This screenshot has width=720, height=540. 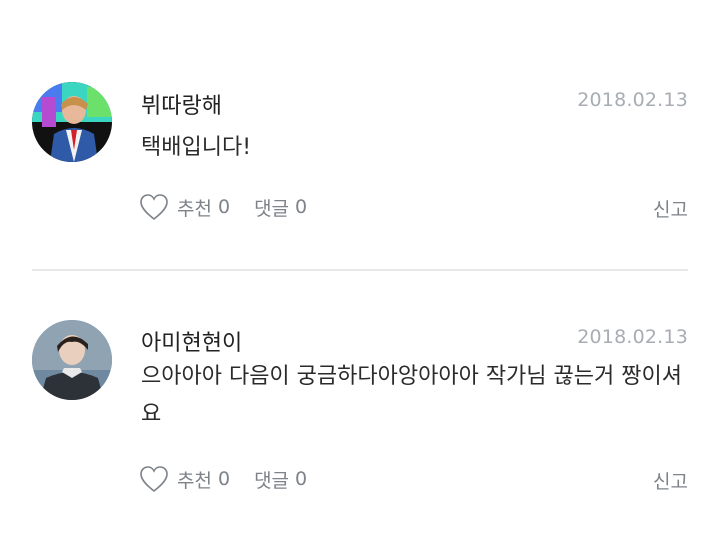 What do you see at coordinates (196, 147) in the screenshot?
I see `comment-text: 택배입니다!` at bounding box center [196, 147].